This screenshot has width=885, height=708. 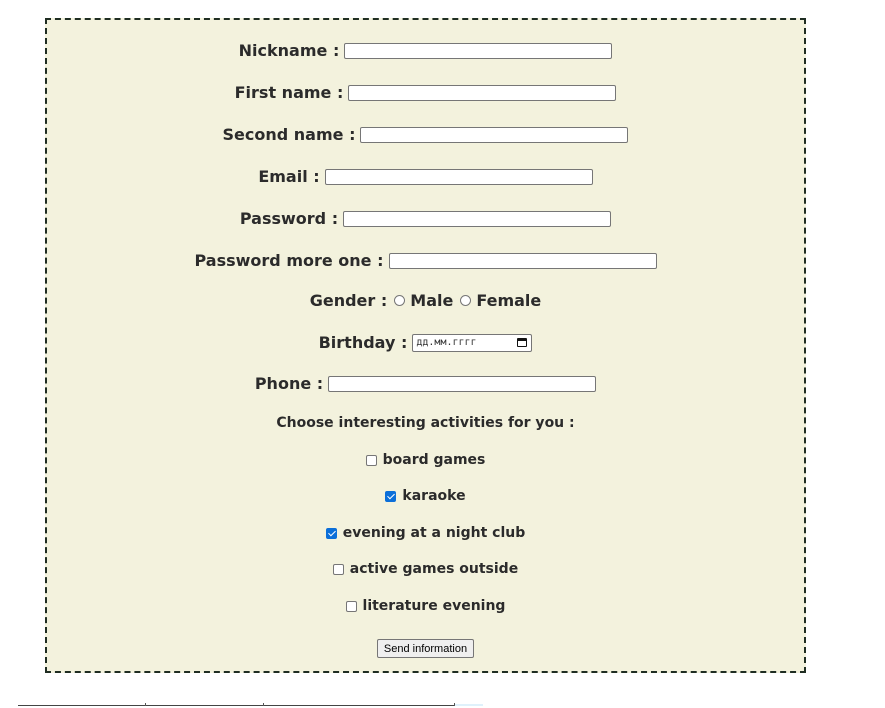 I want to click on email-row: Email :, so click(x=425, y=176).